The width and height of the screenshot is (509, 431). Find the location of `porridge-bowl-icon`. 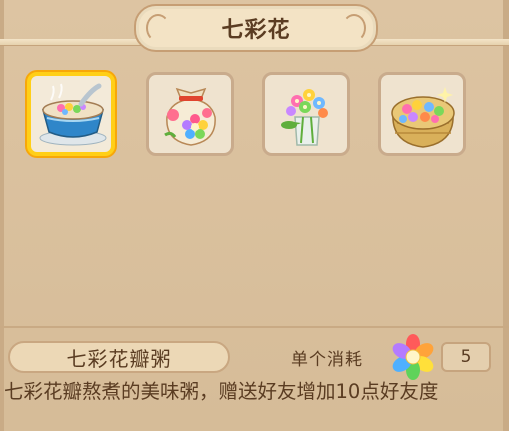

porridge-bowl-icon is located at coordinates (73, 114).